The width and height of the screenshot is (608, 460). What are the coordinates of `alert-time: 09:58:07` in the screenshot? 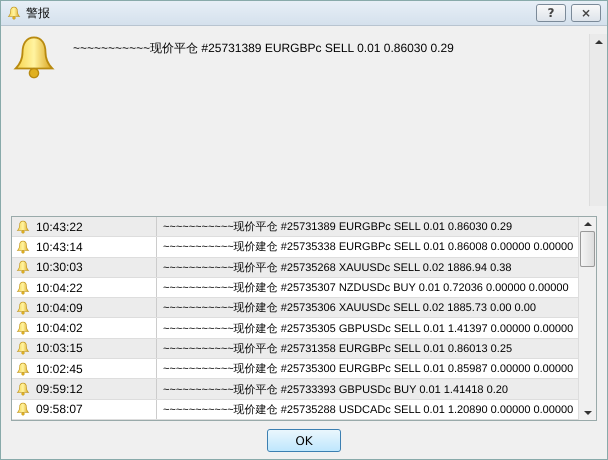 It's located at (59, 409).